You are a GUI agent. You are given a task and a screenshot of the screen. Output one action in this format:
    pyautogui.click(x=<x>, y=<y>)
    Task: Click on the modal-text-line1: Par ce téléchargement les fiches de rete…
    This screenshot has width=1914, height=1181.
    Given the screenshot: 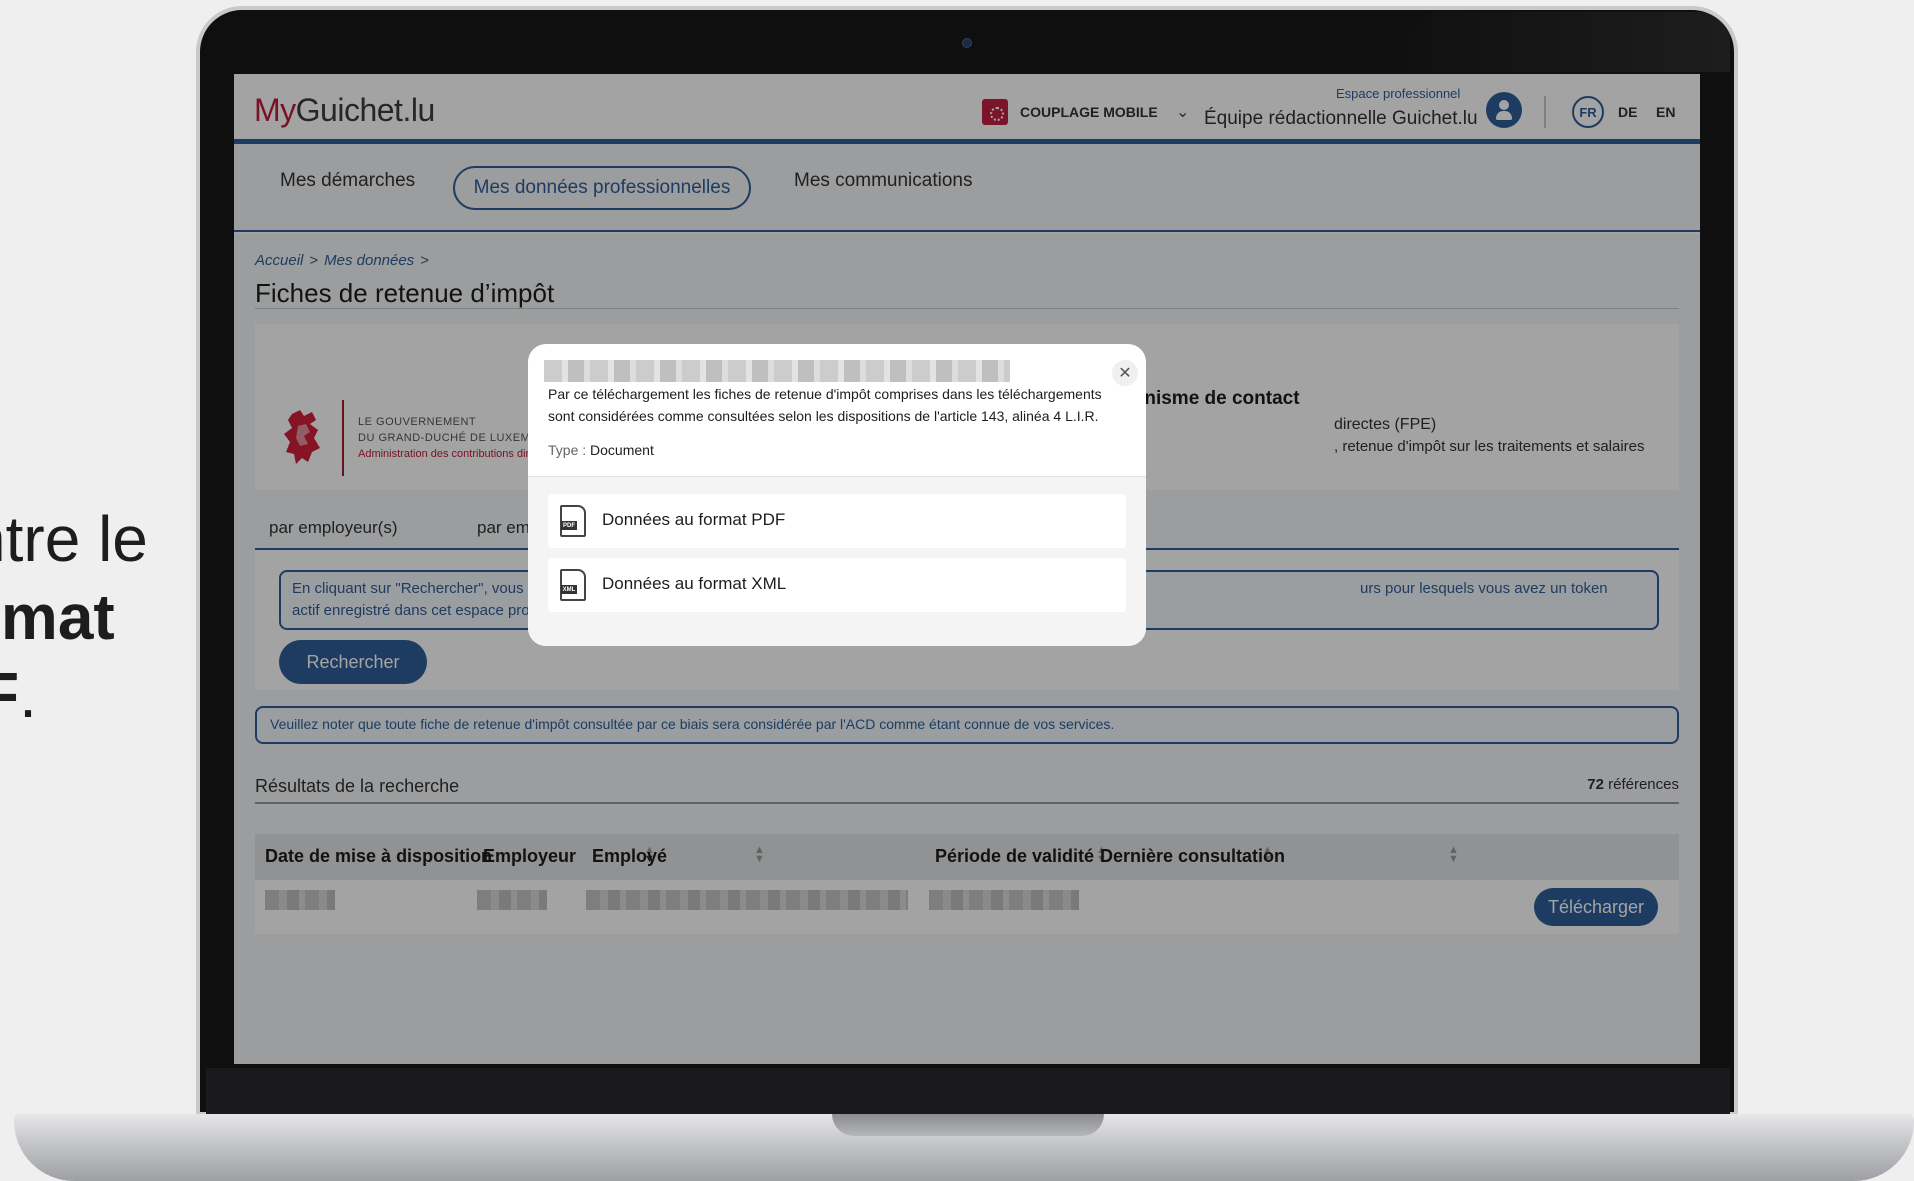 What is the action you would take?
    pyautogui.click(x=825, y=394)
    